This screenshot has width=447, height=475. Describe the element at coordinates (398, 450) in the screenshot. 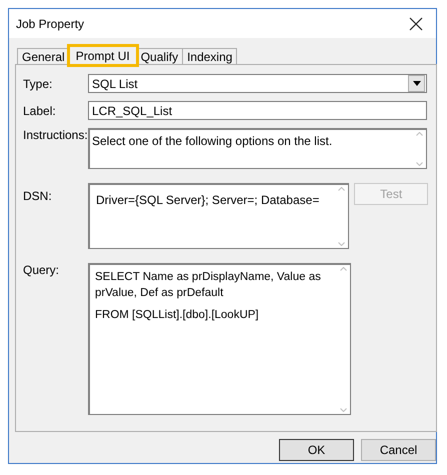

I see `dialog-button: Cancel` at that location.